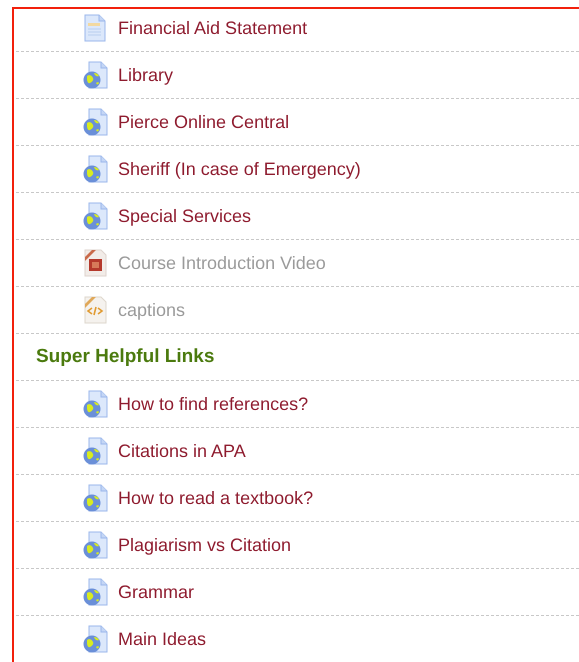 The image size is (579, 662). What do you see at coordinates (156, 592) in the screenshot?
I see `activity-link: Grammar` at bounding box center [156, 592].